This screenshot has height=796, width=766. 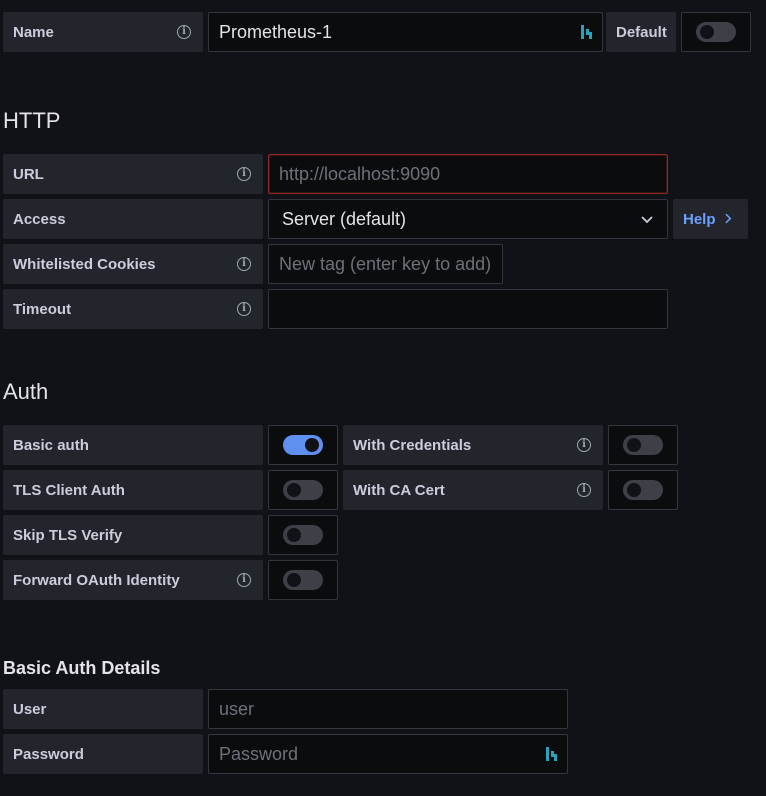 What do you see at coordinates (103, 754) in the screenshot?
I see `password-label: Password` at bounding box center [103, 754].